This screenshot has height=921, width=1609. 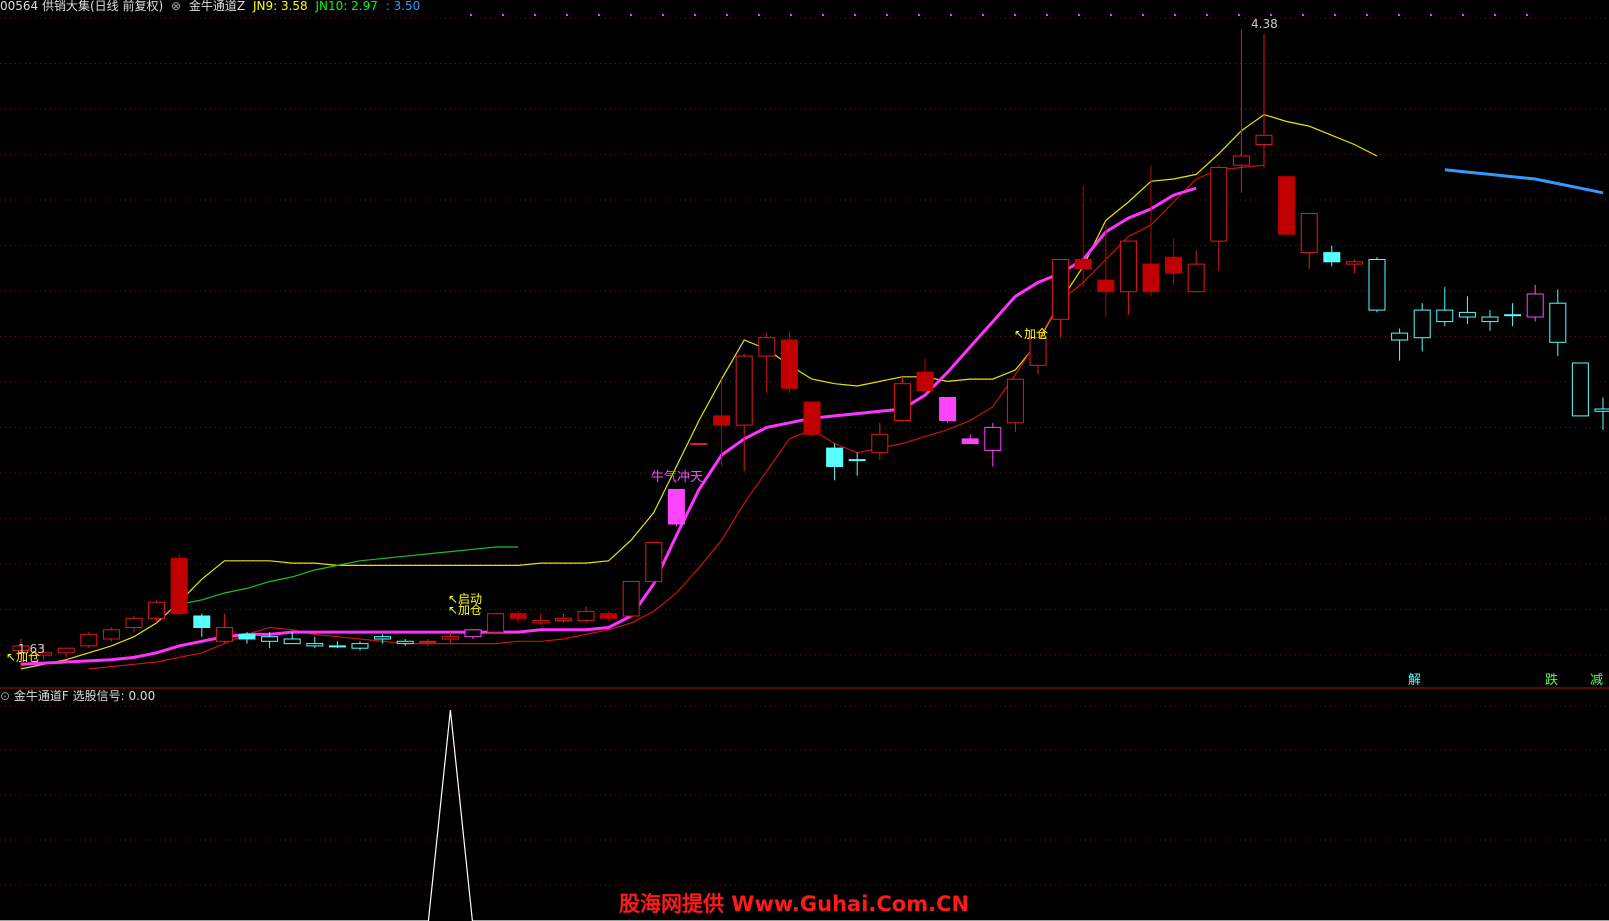 I want to click on indicator-name: 金牛通道Z, so click(x=217, y=6).